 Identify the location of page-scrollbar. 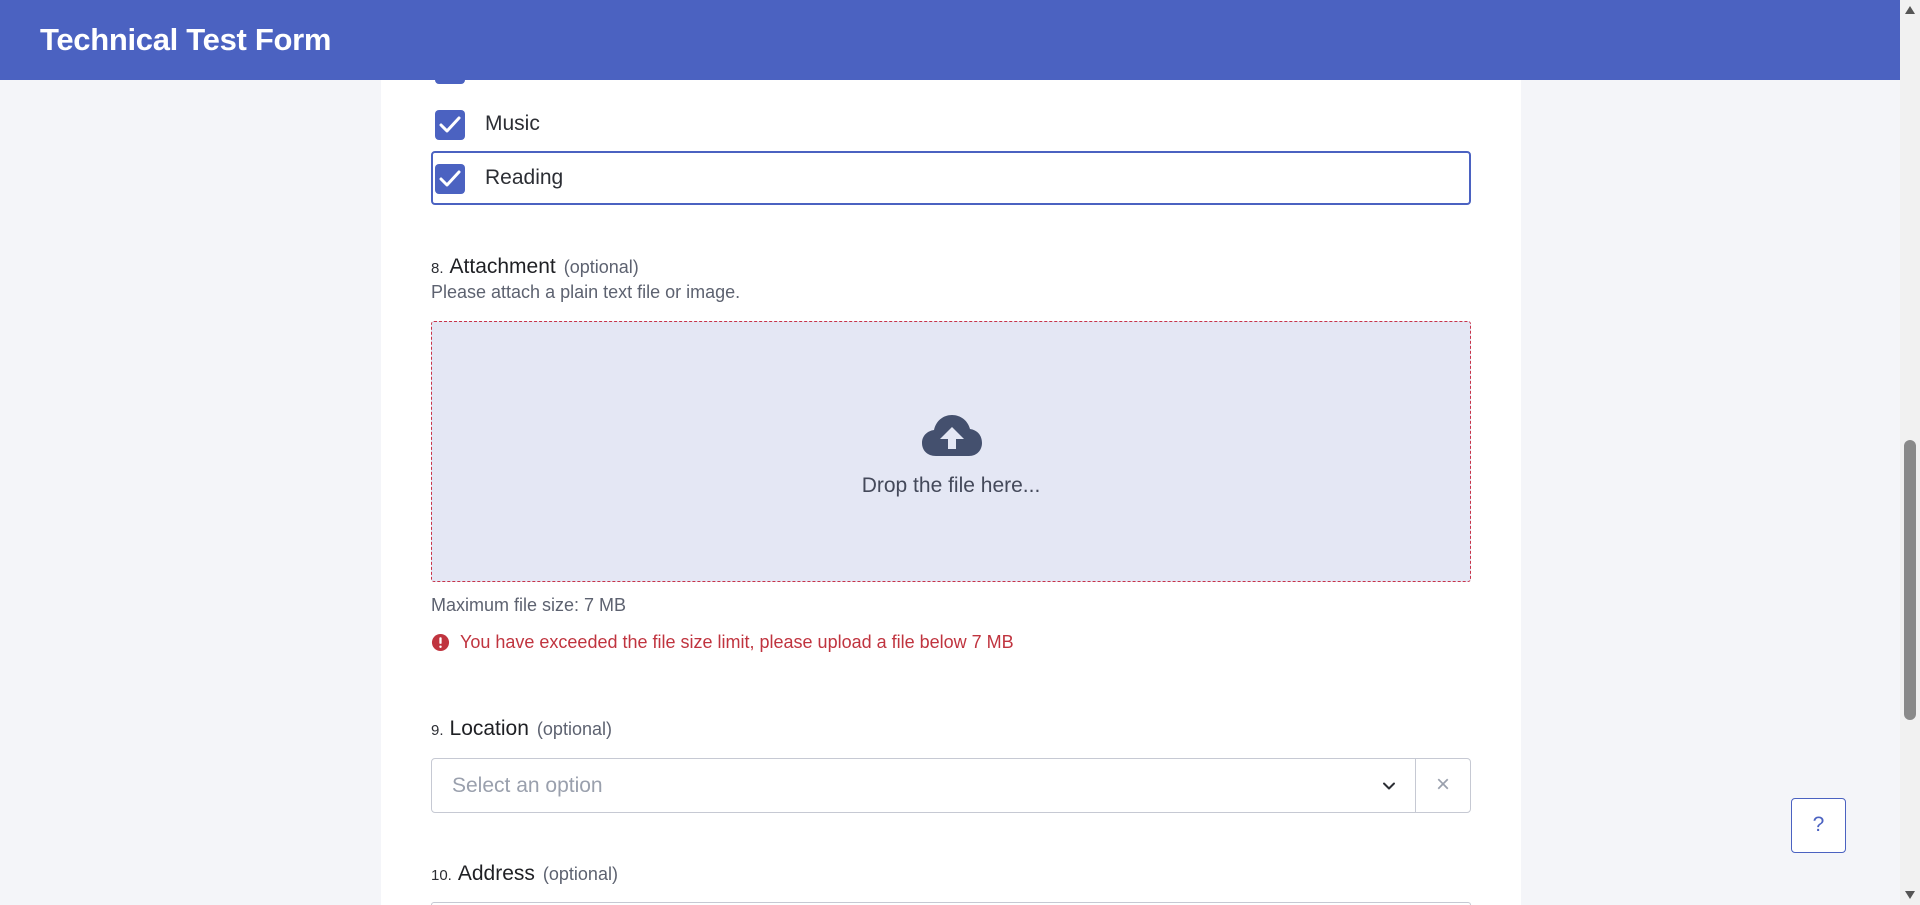
(1910, 452).